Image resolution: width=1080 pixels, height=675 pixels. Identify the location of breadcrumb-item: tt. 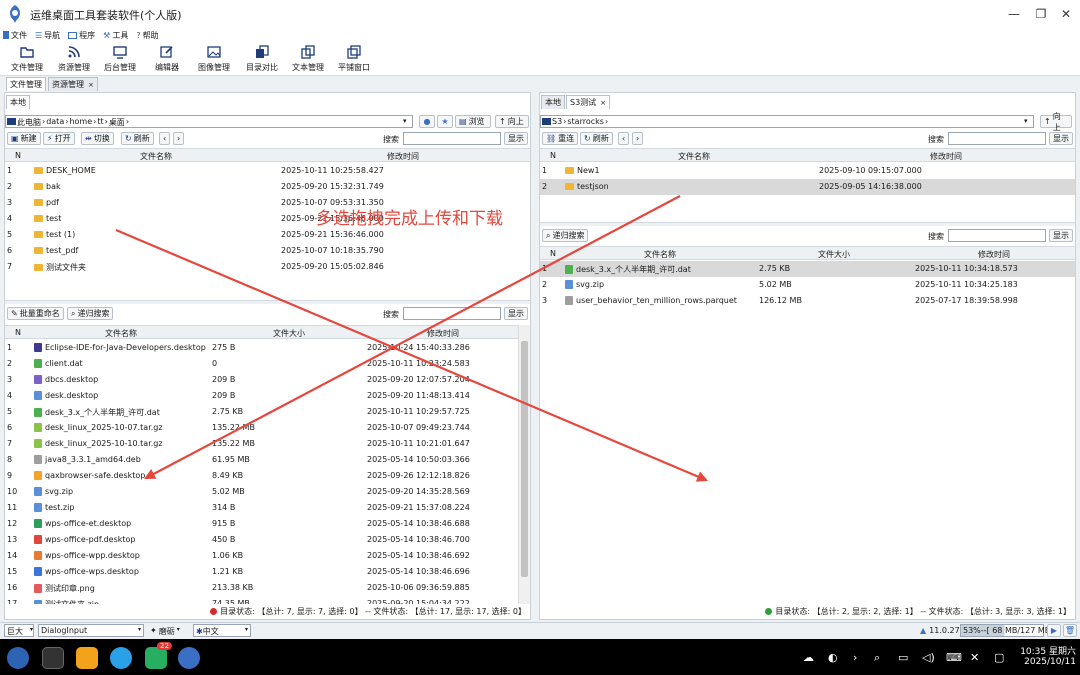
(100, 122).